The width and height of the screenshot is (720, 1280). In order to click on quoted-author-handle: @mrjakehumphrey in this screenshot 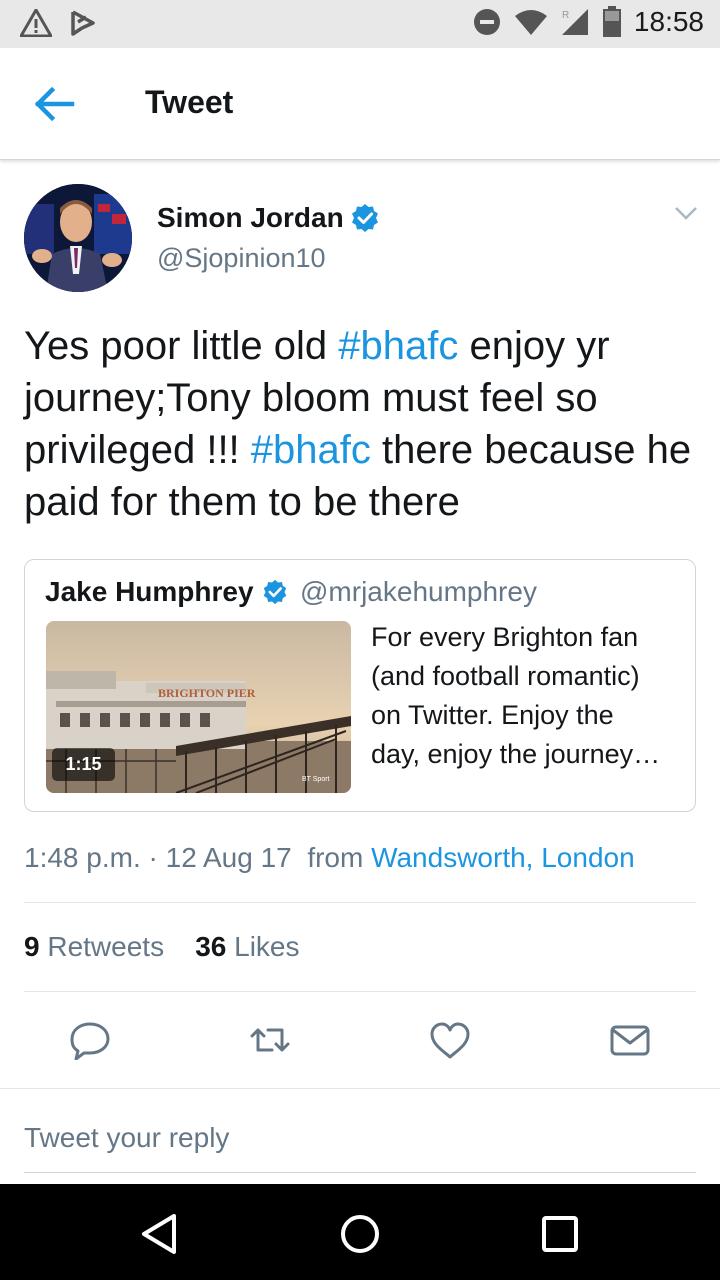, I will do `click(418, 591)`.